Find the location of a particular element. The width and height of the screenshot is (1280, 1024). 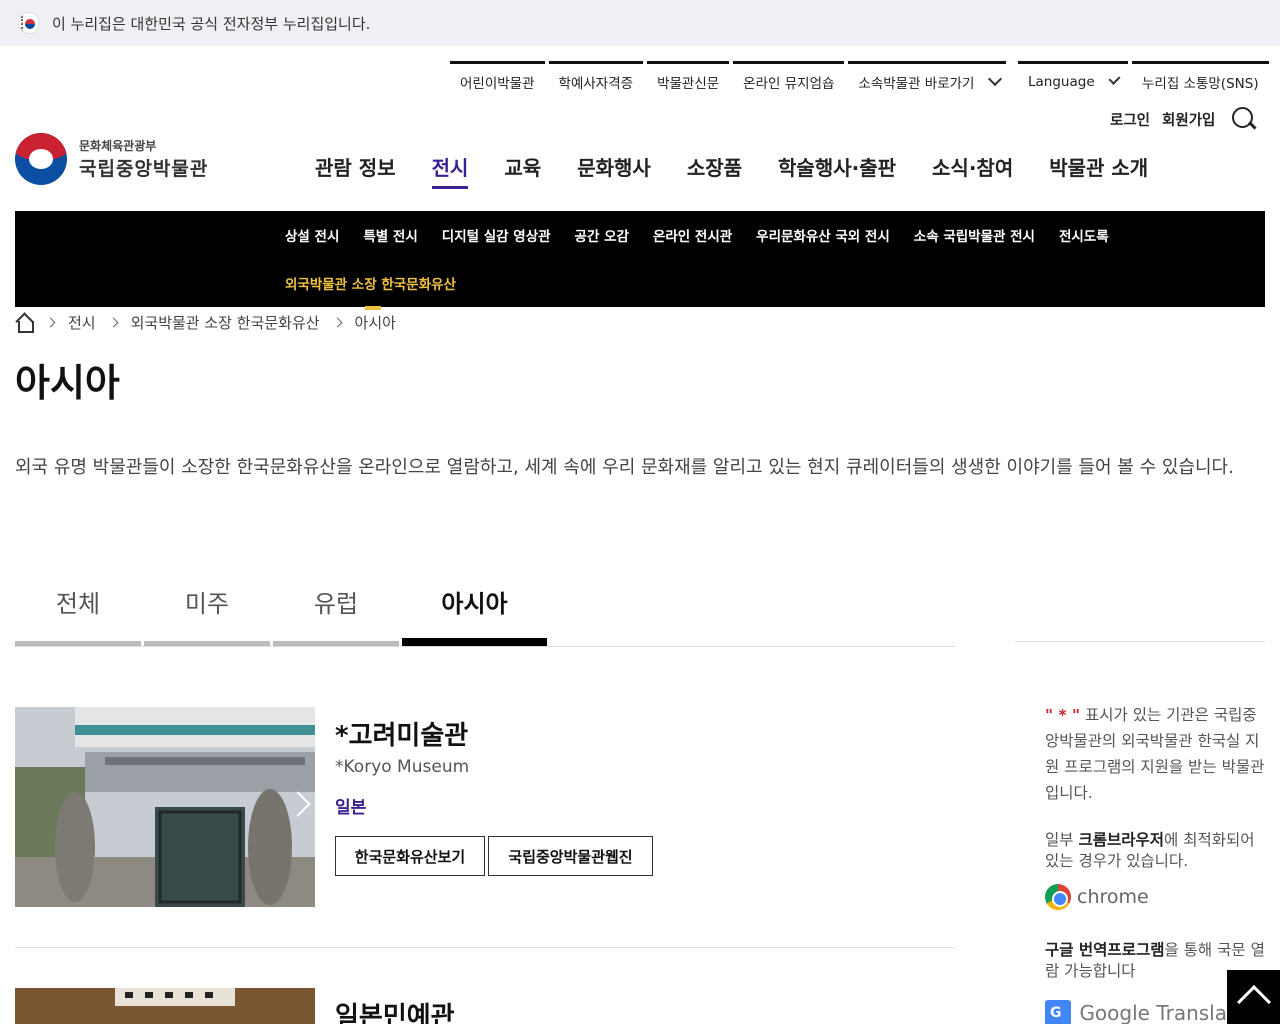

chrome-logo: chrome is located at coordinates (1155, 897).